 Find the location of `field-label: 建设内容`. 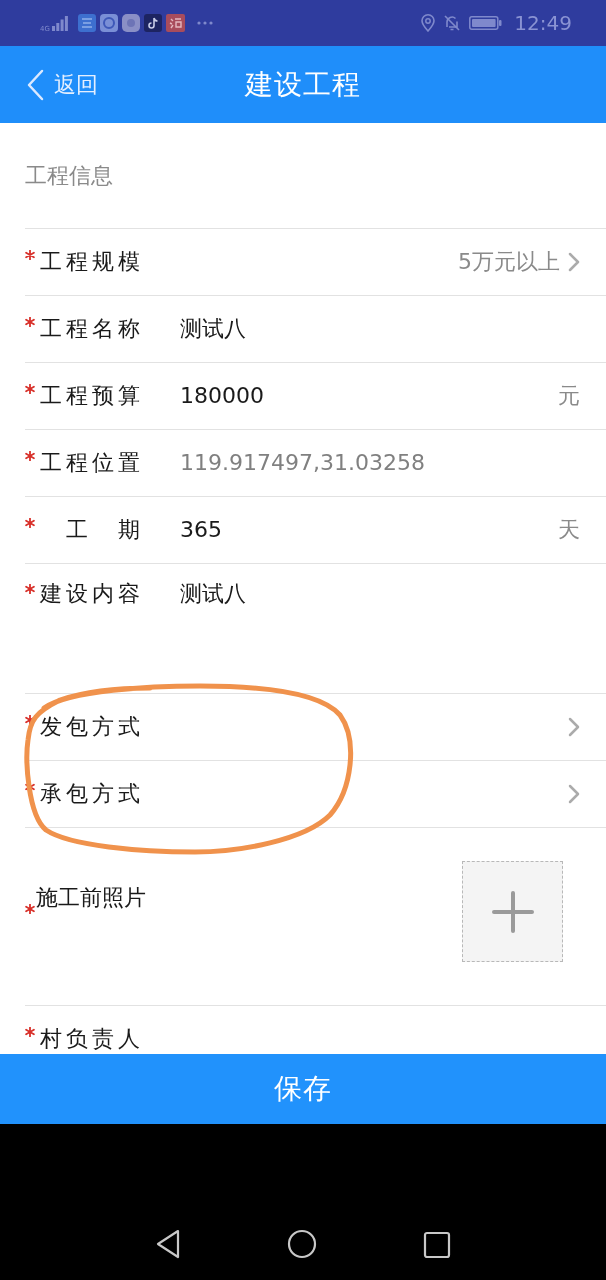

field-label: 建设内容 is located at coordinates (92, 594).